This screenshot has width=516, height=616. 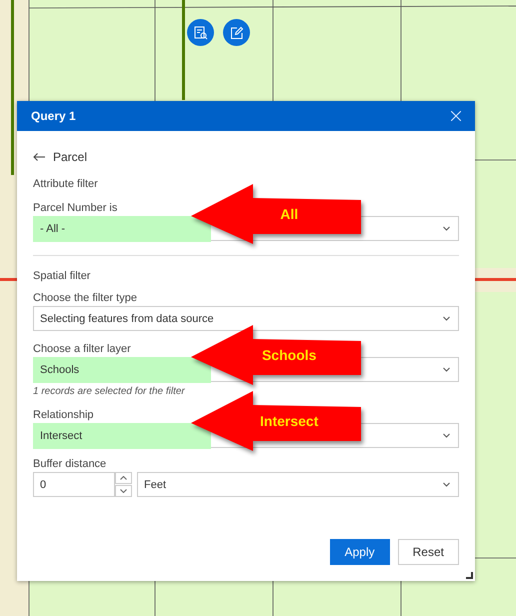 What do you see at coordinates (85, 298) in the screenshot?
I see `field-label: Choose the filter type` at bounding box center [85, 298].